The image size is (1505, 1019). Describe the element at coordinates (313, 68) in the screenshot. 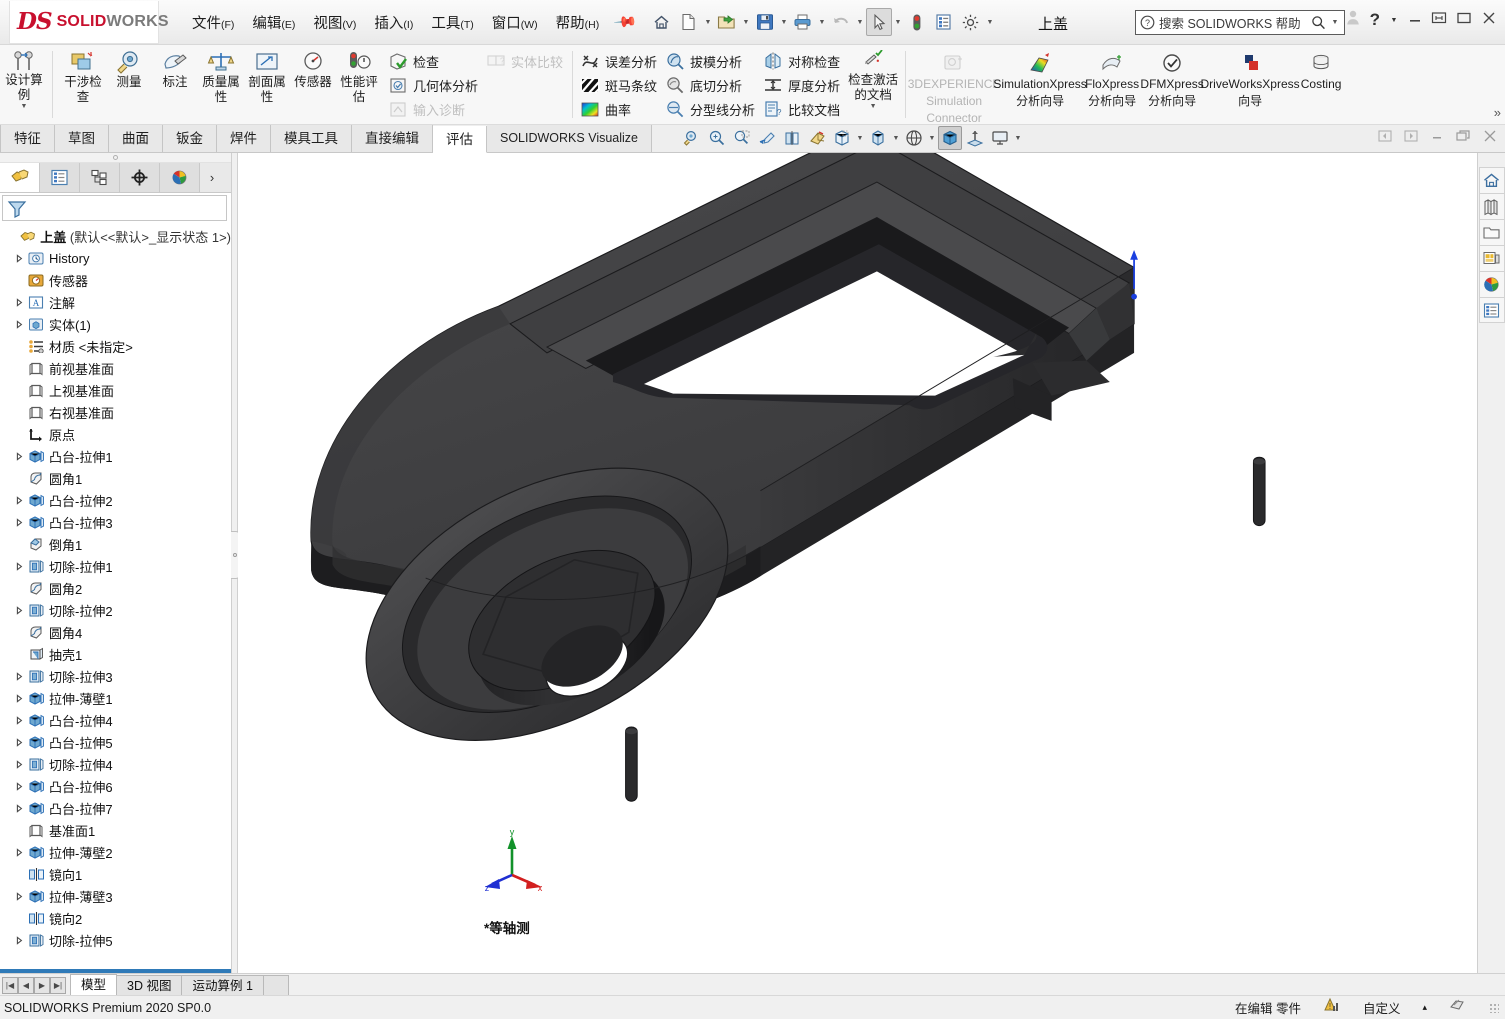

I see `sensor-button: 传感器` at that location.